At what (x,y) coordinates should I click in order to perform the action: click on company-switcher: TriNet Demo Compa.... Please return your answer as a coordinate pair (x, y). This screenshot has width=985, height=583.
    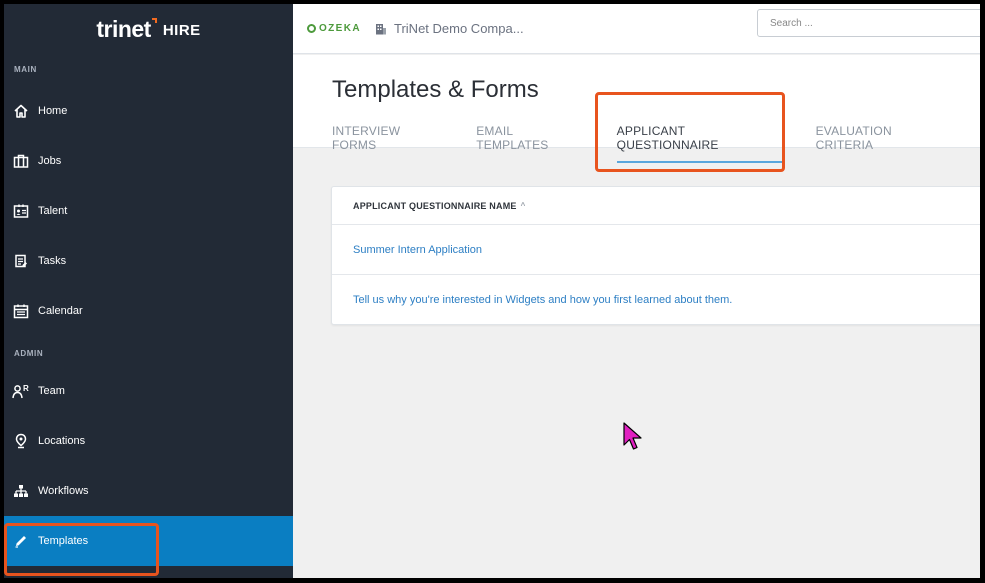
    Looking at the image, I should click on (449, 28).